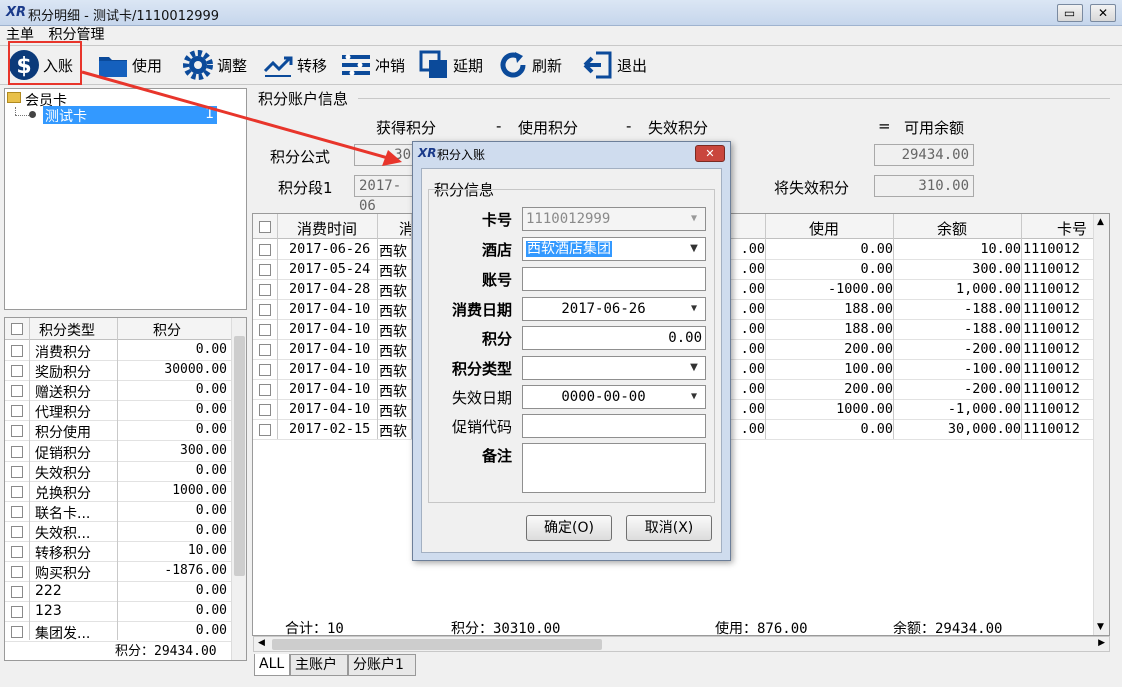 Image resolution: width=1122 pixels, height=687 pixels. Describe the element at coordinates (614, 249) in the screenshot. I see `hotel-select: 西软酒店集团 ▼` at that location.